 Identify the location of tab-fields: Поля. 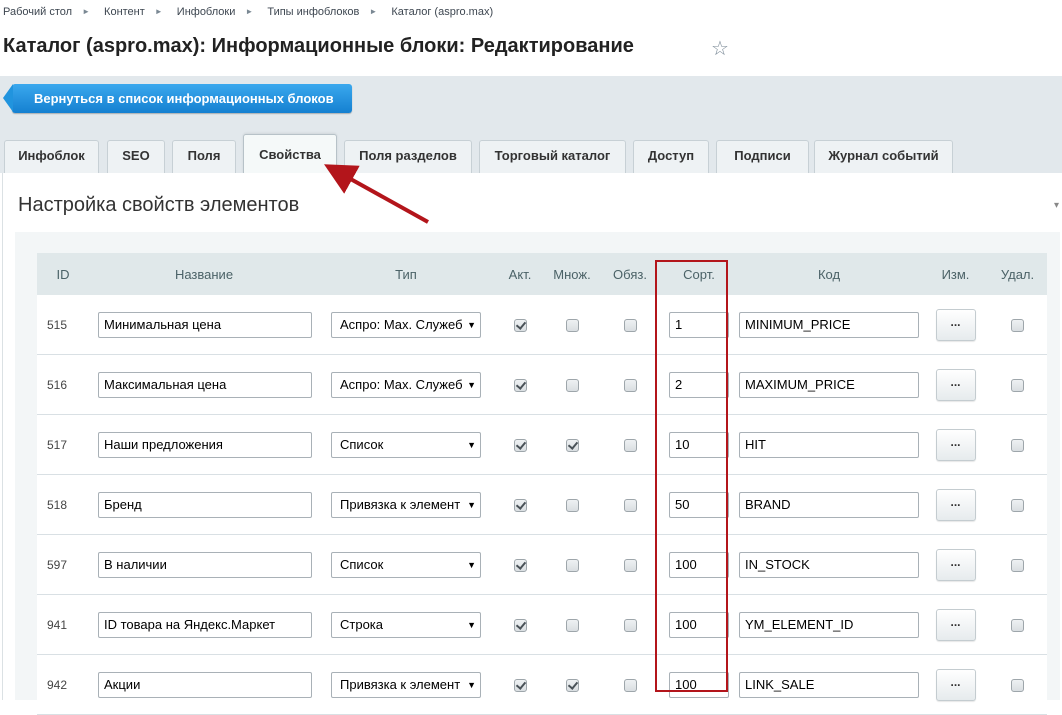
(204, 156).